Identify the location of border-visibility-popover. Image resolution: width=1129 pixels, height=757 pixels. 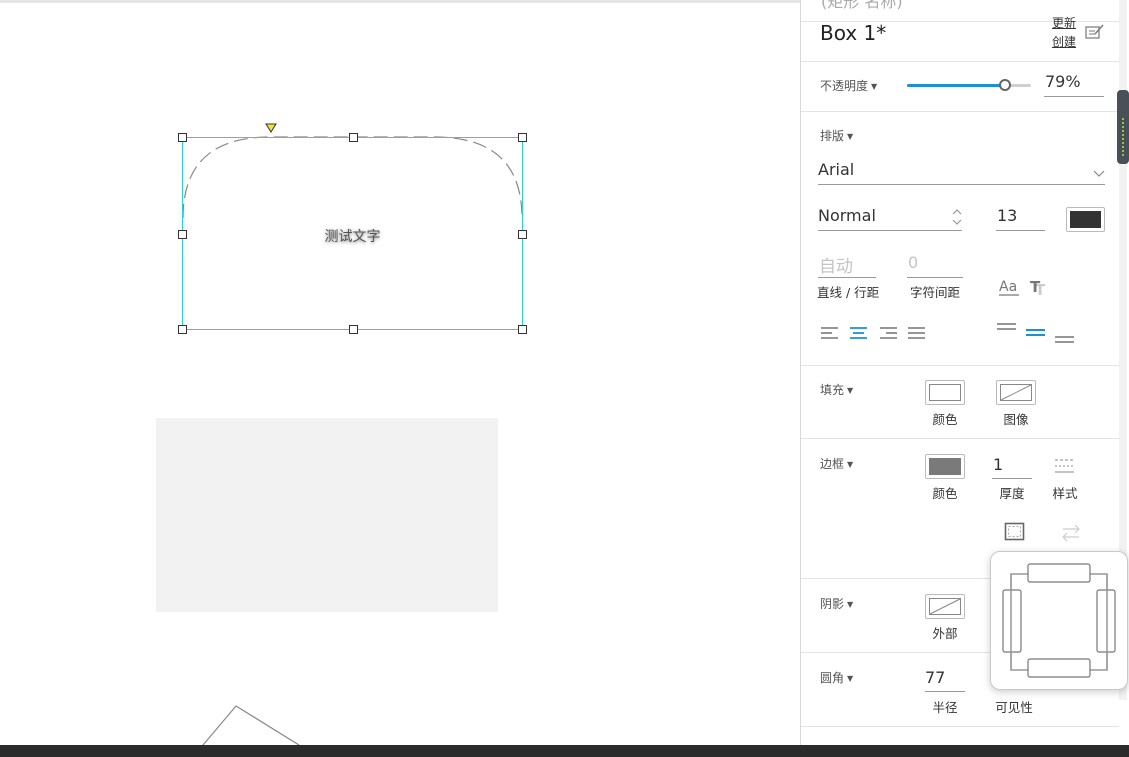
(1059, 620).